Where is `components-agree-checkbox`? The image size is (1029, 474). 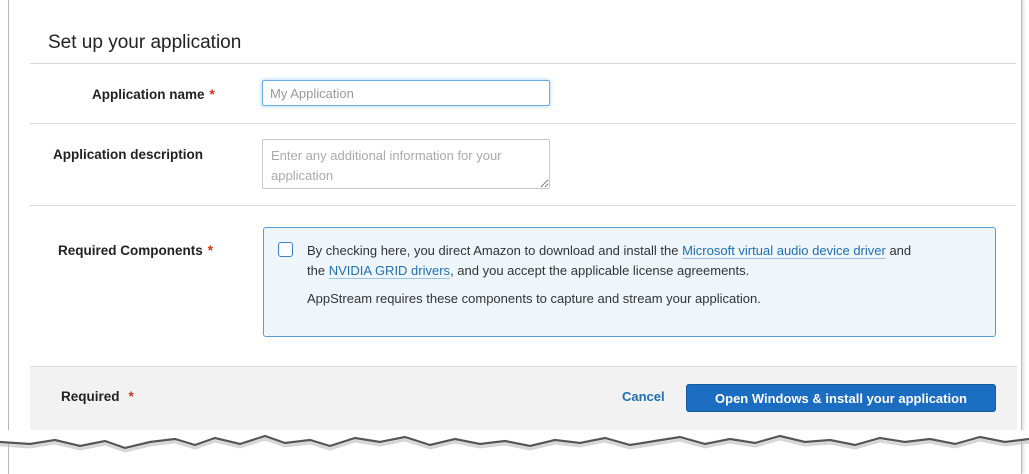 components-agree-checkbox is located at coordinates (285, 249).